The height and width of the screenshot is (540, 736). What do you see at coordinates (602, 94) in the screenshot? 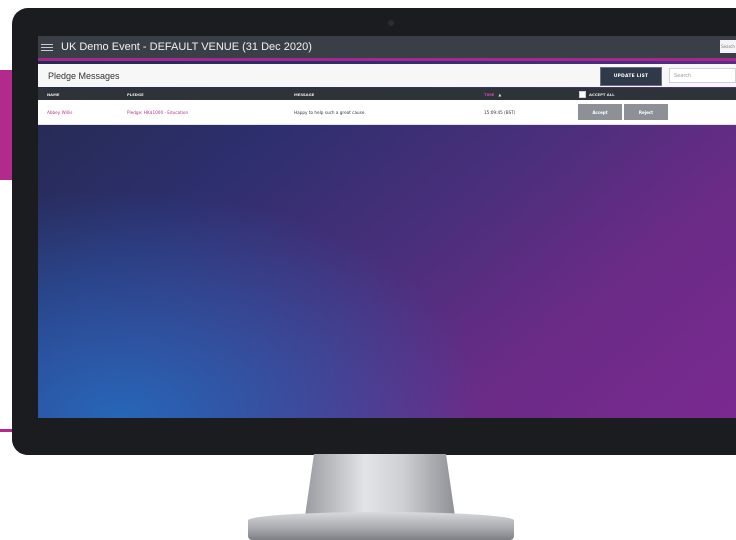
I see `column-accept-all: ACCEPT ALL` at bounding box center [602, 94].